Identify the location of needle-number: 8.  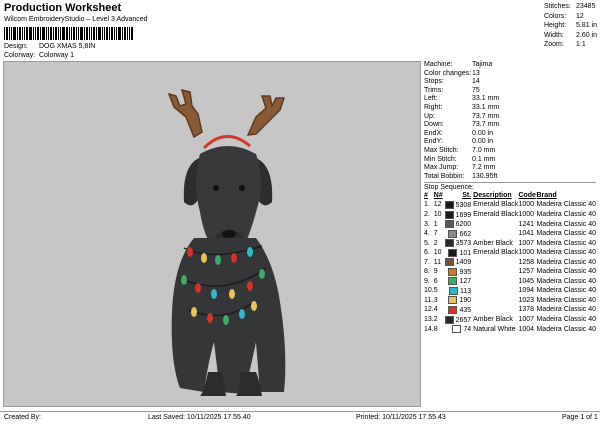
(435, 329).